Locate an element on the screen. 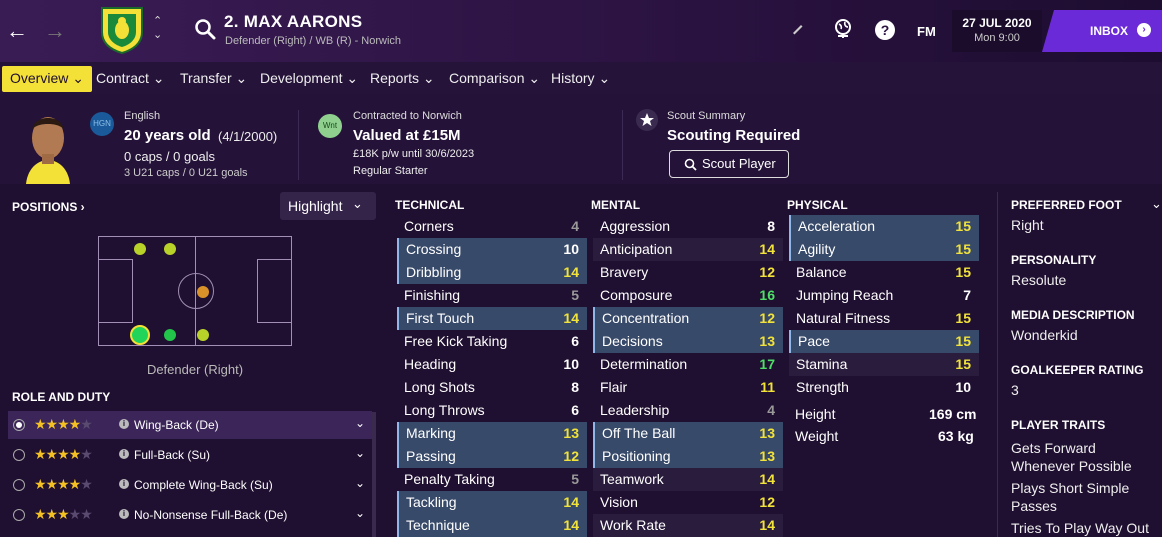 The width and height of the screenshot is (1162, 537). attribute-row: Anticipation 14 is located at coordinates (688, 249).